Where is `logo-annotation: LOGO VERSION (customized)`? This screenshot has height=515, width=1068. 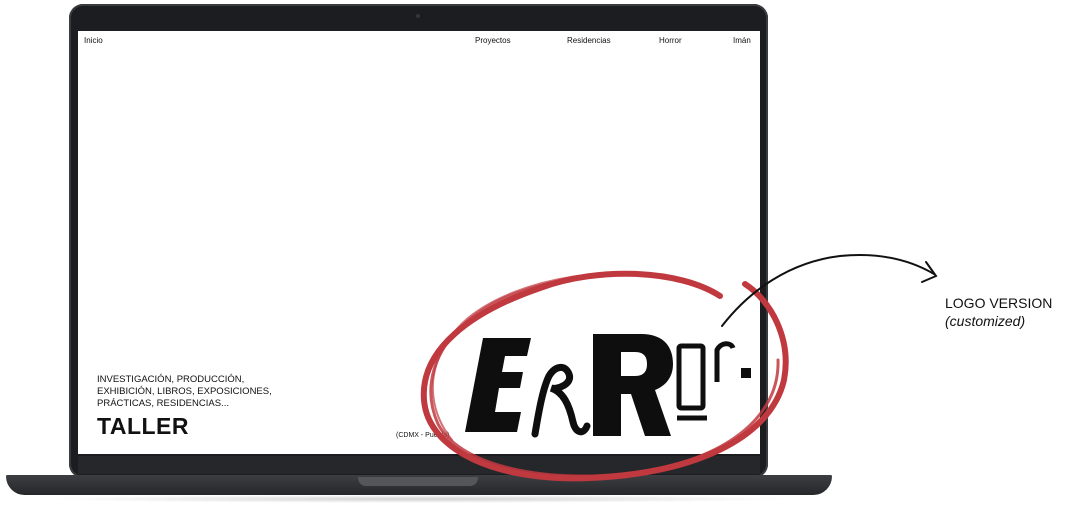
logo-annotation: LOGO VERSION (customized) is located at coordinates (998, 312).